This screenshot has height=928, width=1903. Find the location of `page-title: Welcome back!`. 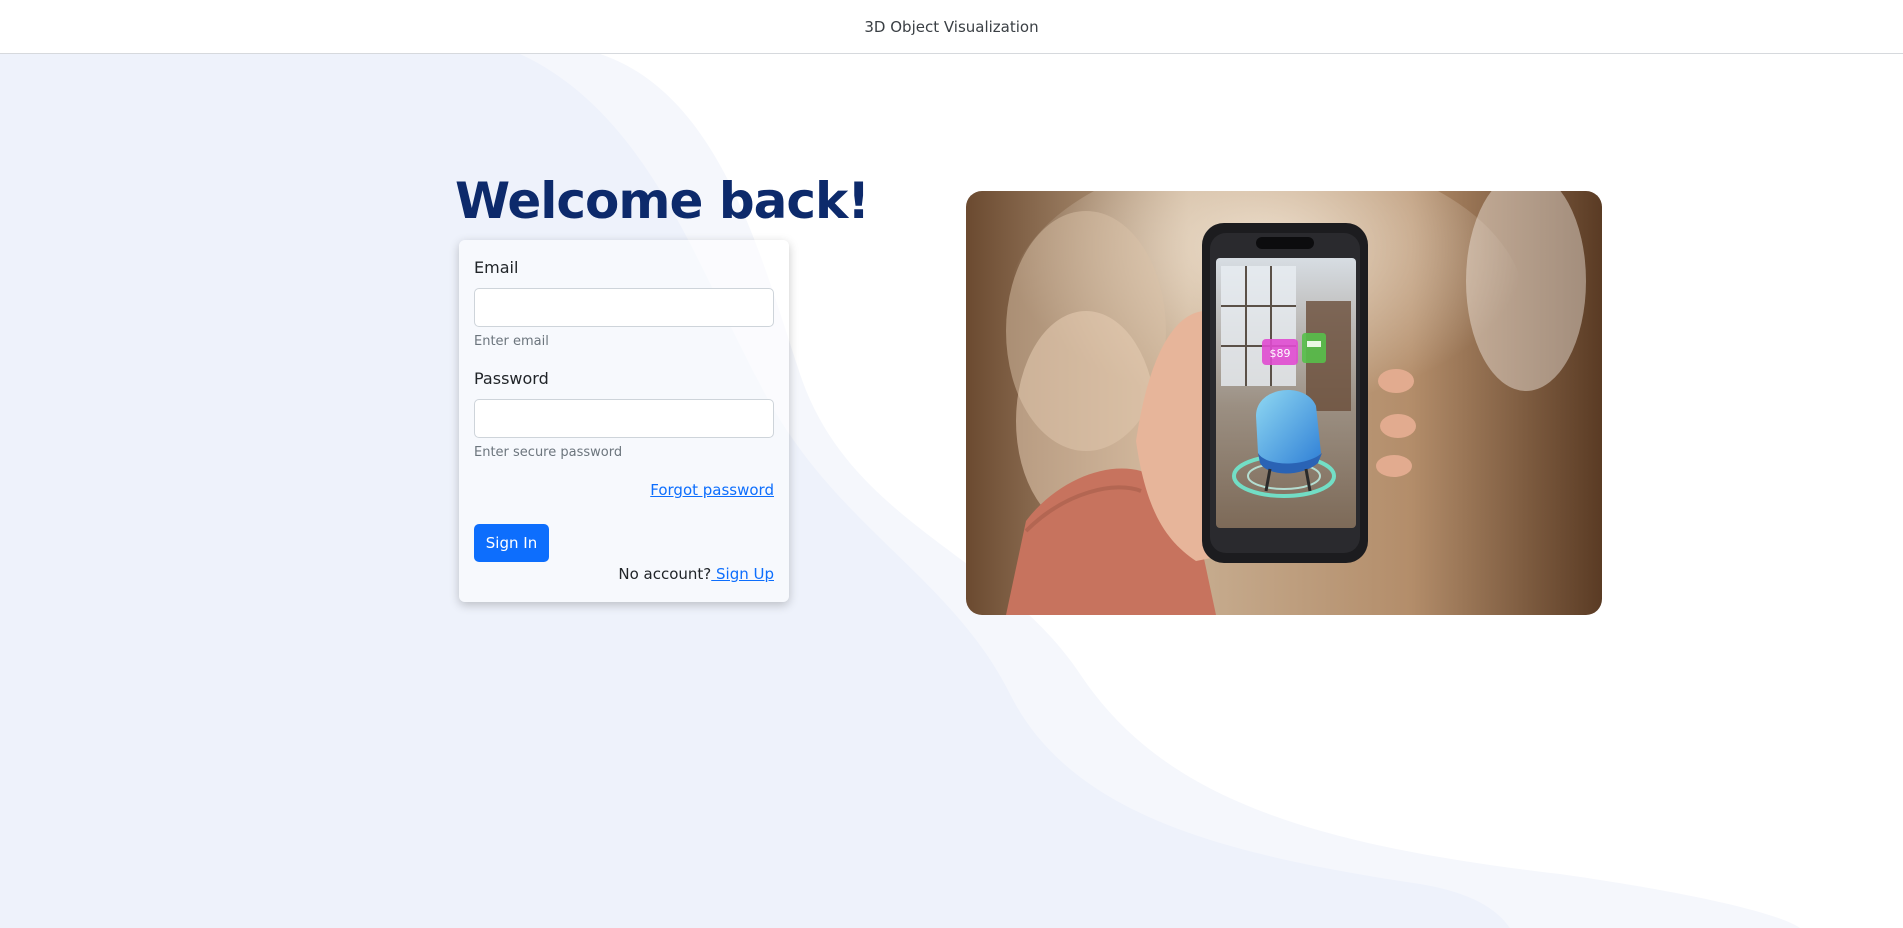

page-title: Welcome back! is located at coordinates (662, 201).